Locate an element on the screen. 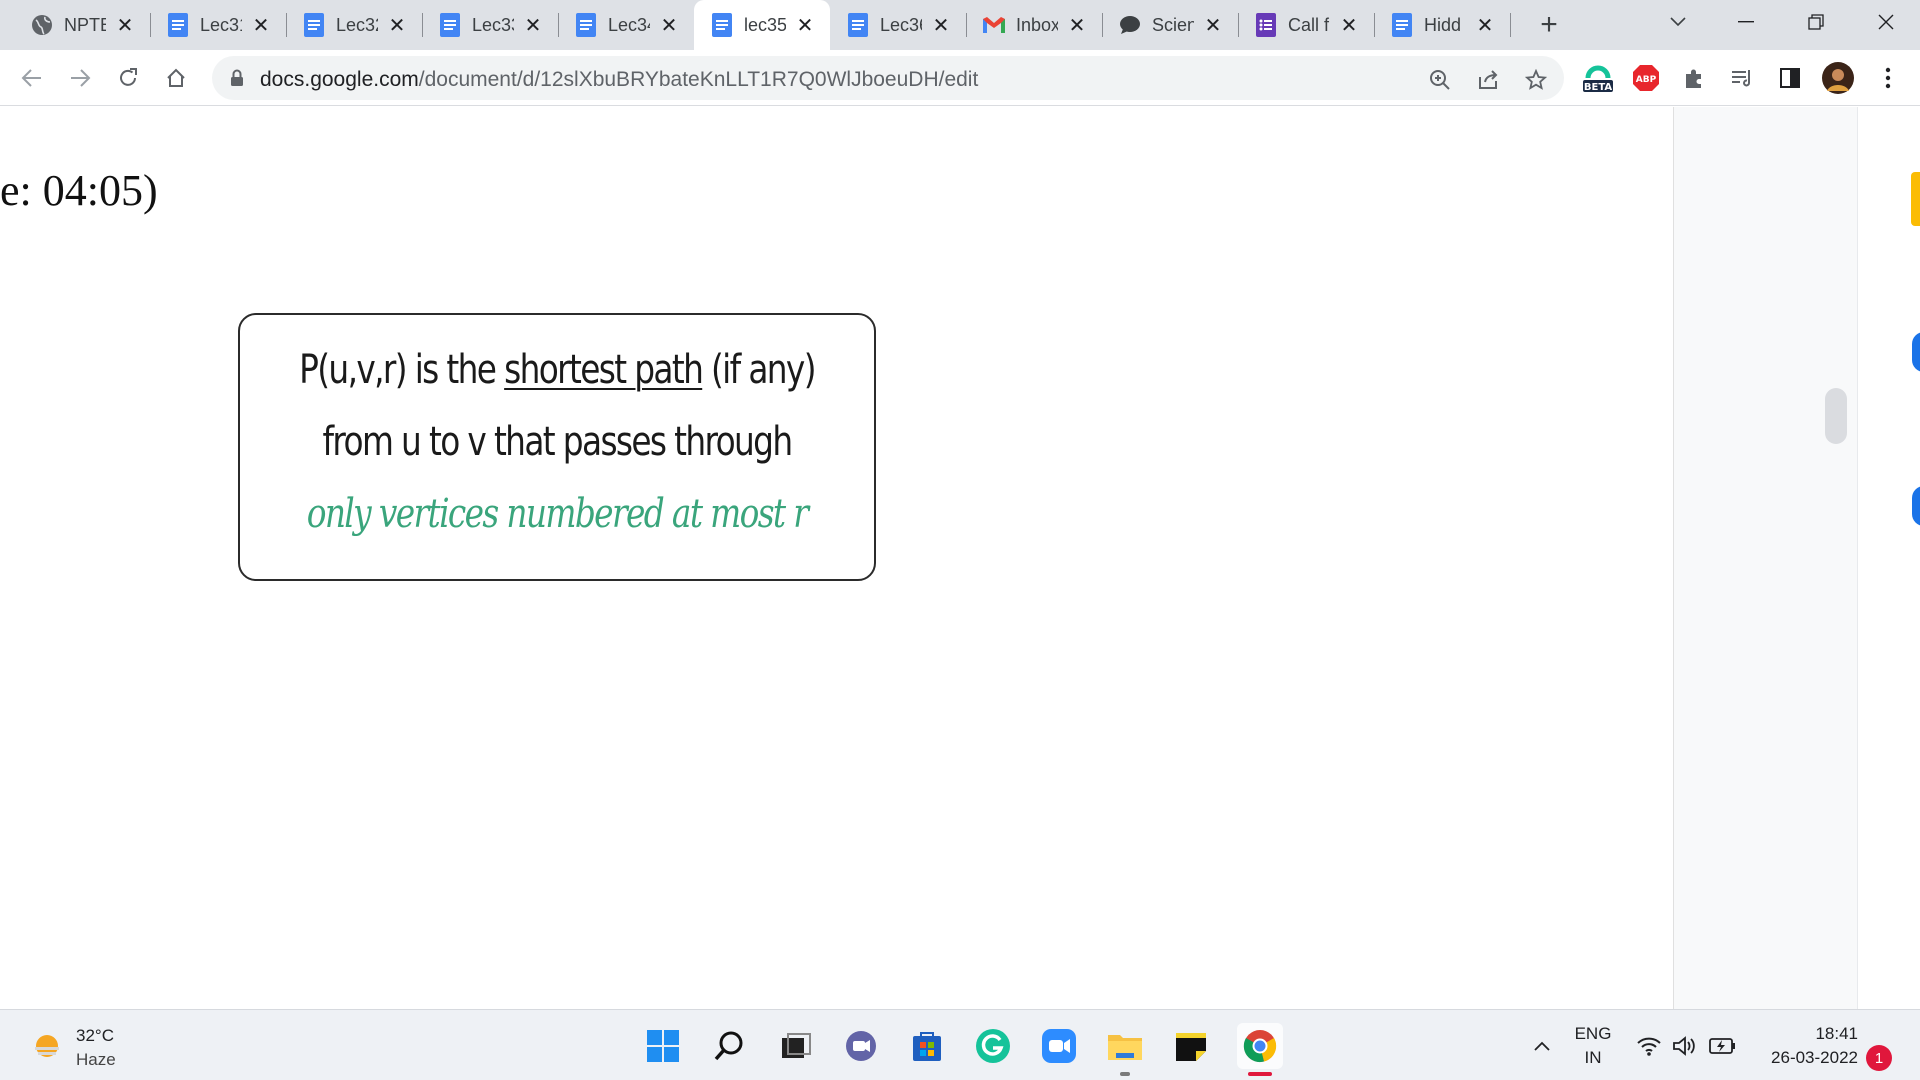  tasks-icon is located at coordinates (1916, 506).